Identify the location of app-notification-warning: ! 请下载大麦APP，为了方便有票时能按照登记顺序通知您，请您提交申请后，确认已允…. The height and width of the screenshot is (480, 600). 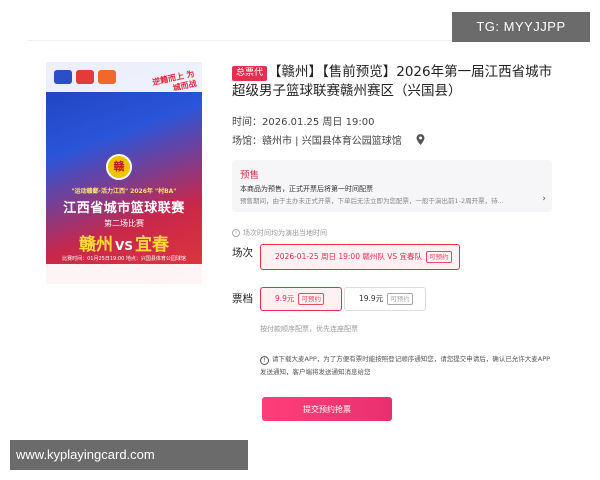
(407, 366).